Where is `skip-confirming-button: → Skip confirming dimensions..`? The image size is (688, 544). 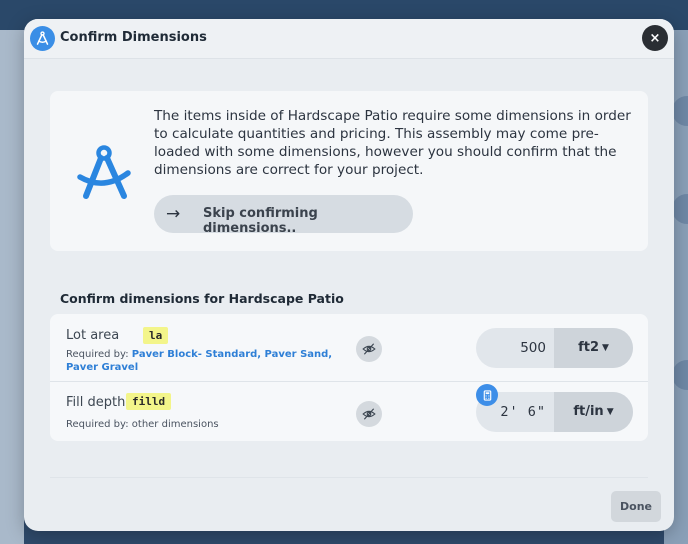 skip-confirming-button: → Skip confirming dimensions.. is located at coordinates (283, 215).